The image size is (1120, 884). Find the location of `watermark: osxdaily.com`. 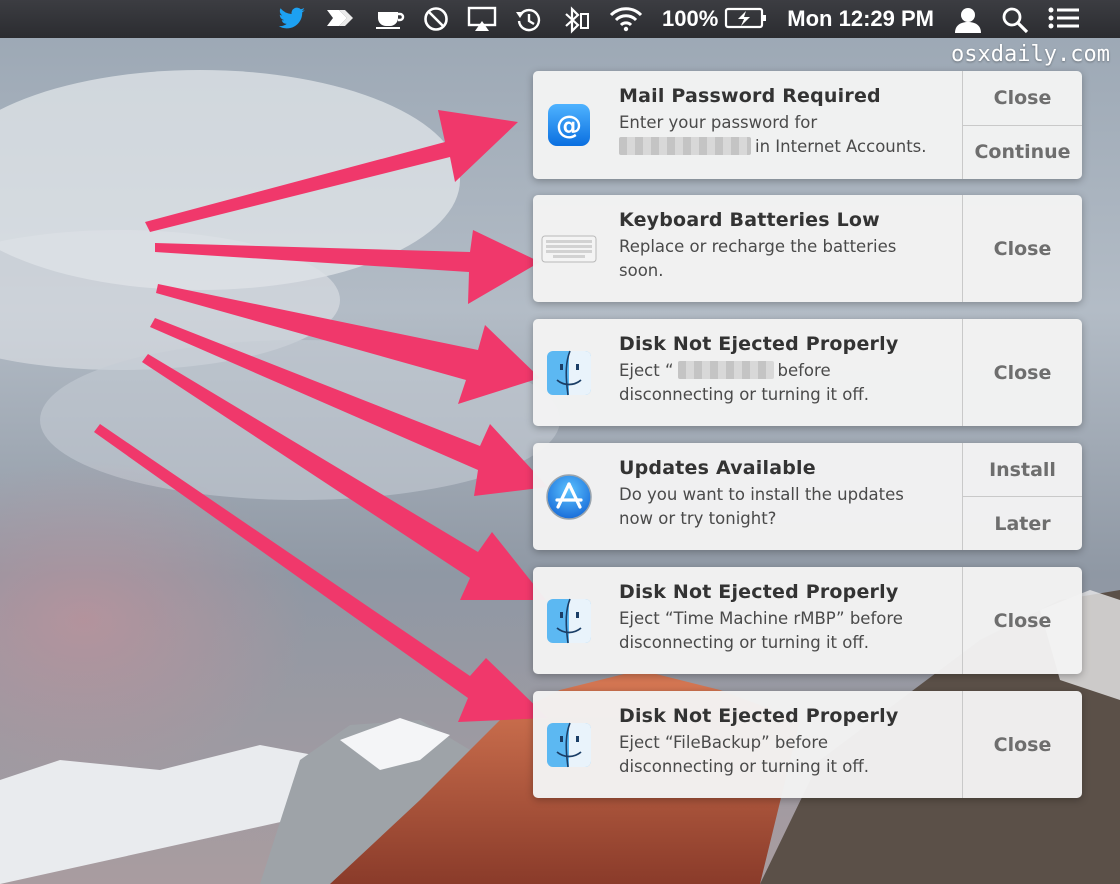

watermark: osxdaily.com is located at coordinates (1030, 54).